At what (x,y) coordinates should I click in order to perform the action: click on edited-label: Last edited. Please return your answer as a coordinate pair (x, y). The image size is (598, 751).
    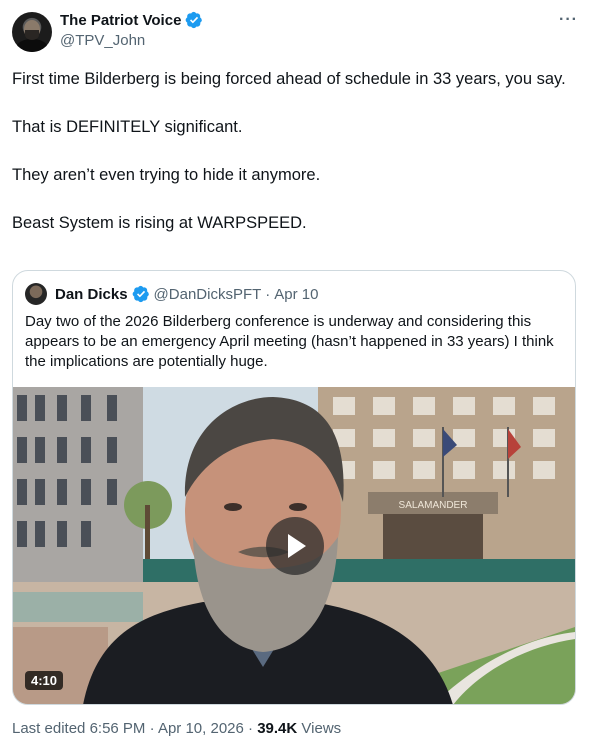
    Looking at the image, I should click on (48, 728).